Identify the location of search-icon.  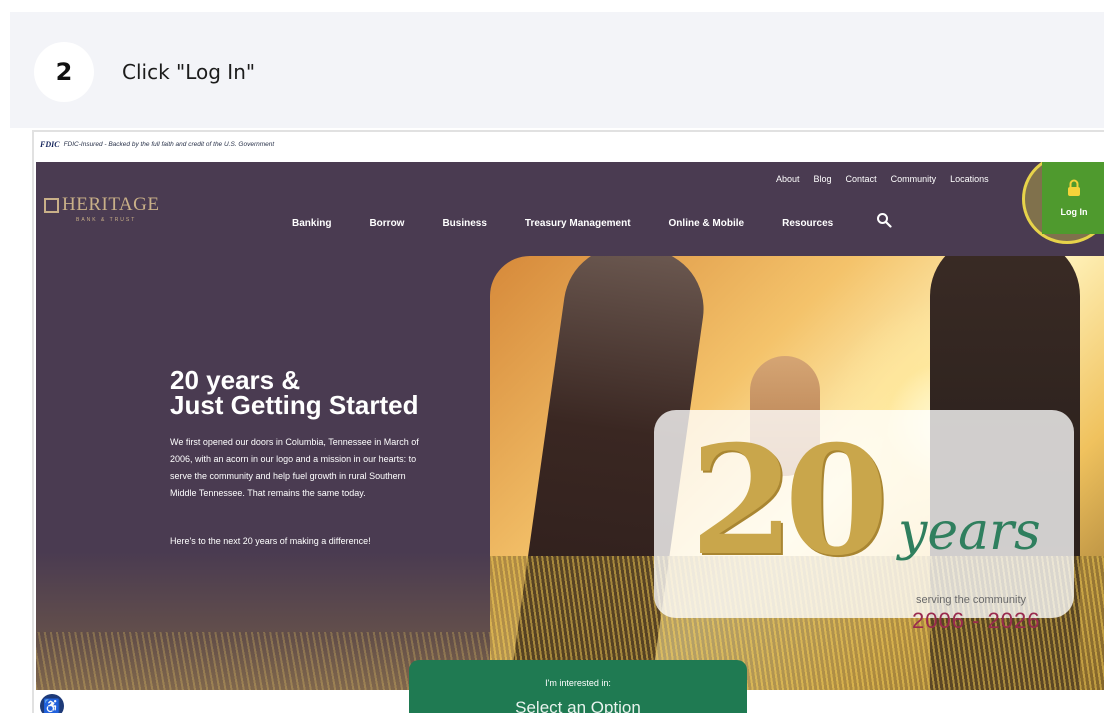
(884, 220).